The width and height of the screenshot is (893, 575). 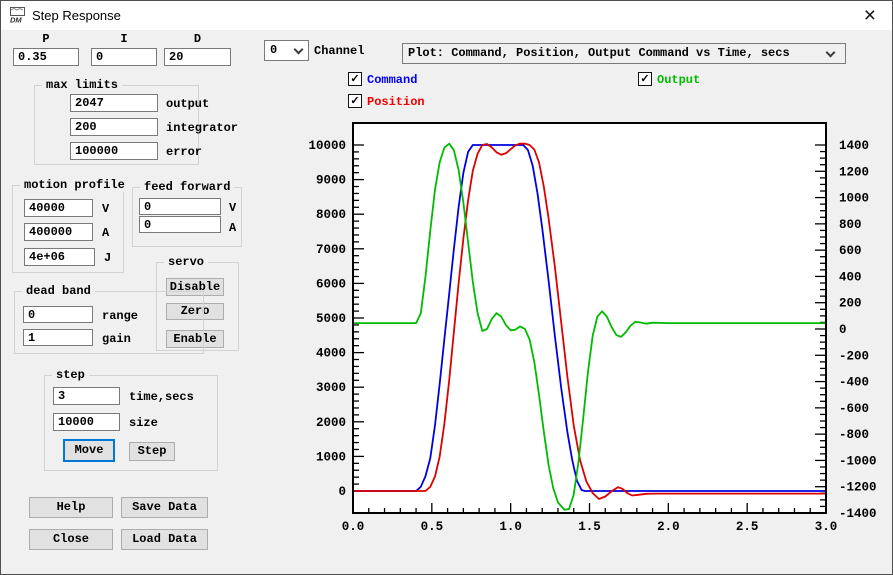 What do you see at coordinates (114, 151) in the screenshot?
I see `error-limit-input` at bounding box center [114, 151].